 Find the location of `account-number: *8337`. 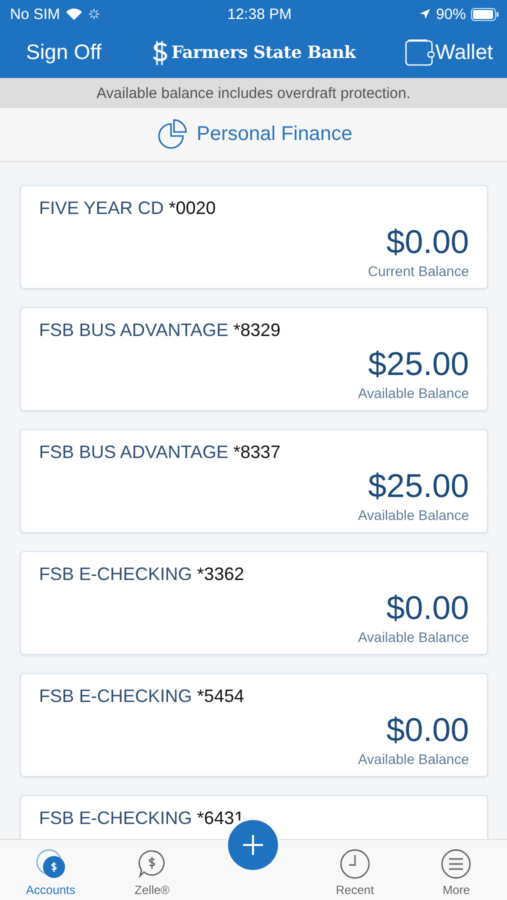

account-number: *8337 is located at coordinates (256, 452).